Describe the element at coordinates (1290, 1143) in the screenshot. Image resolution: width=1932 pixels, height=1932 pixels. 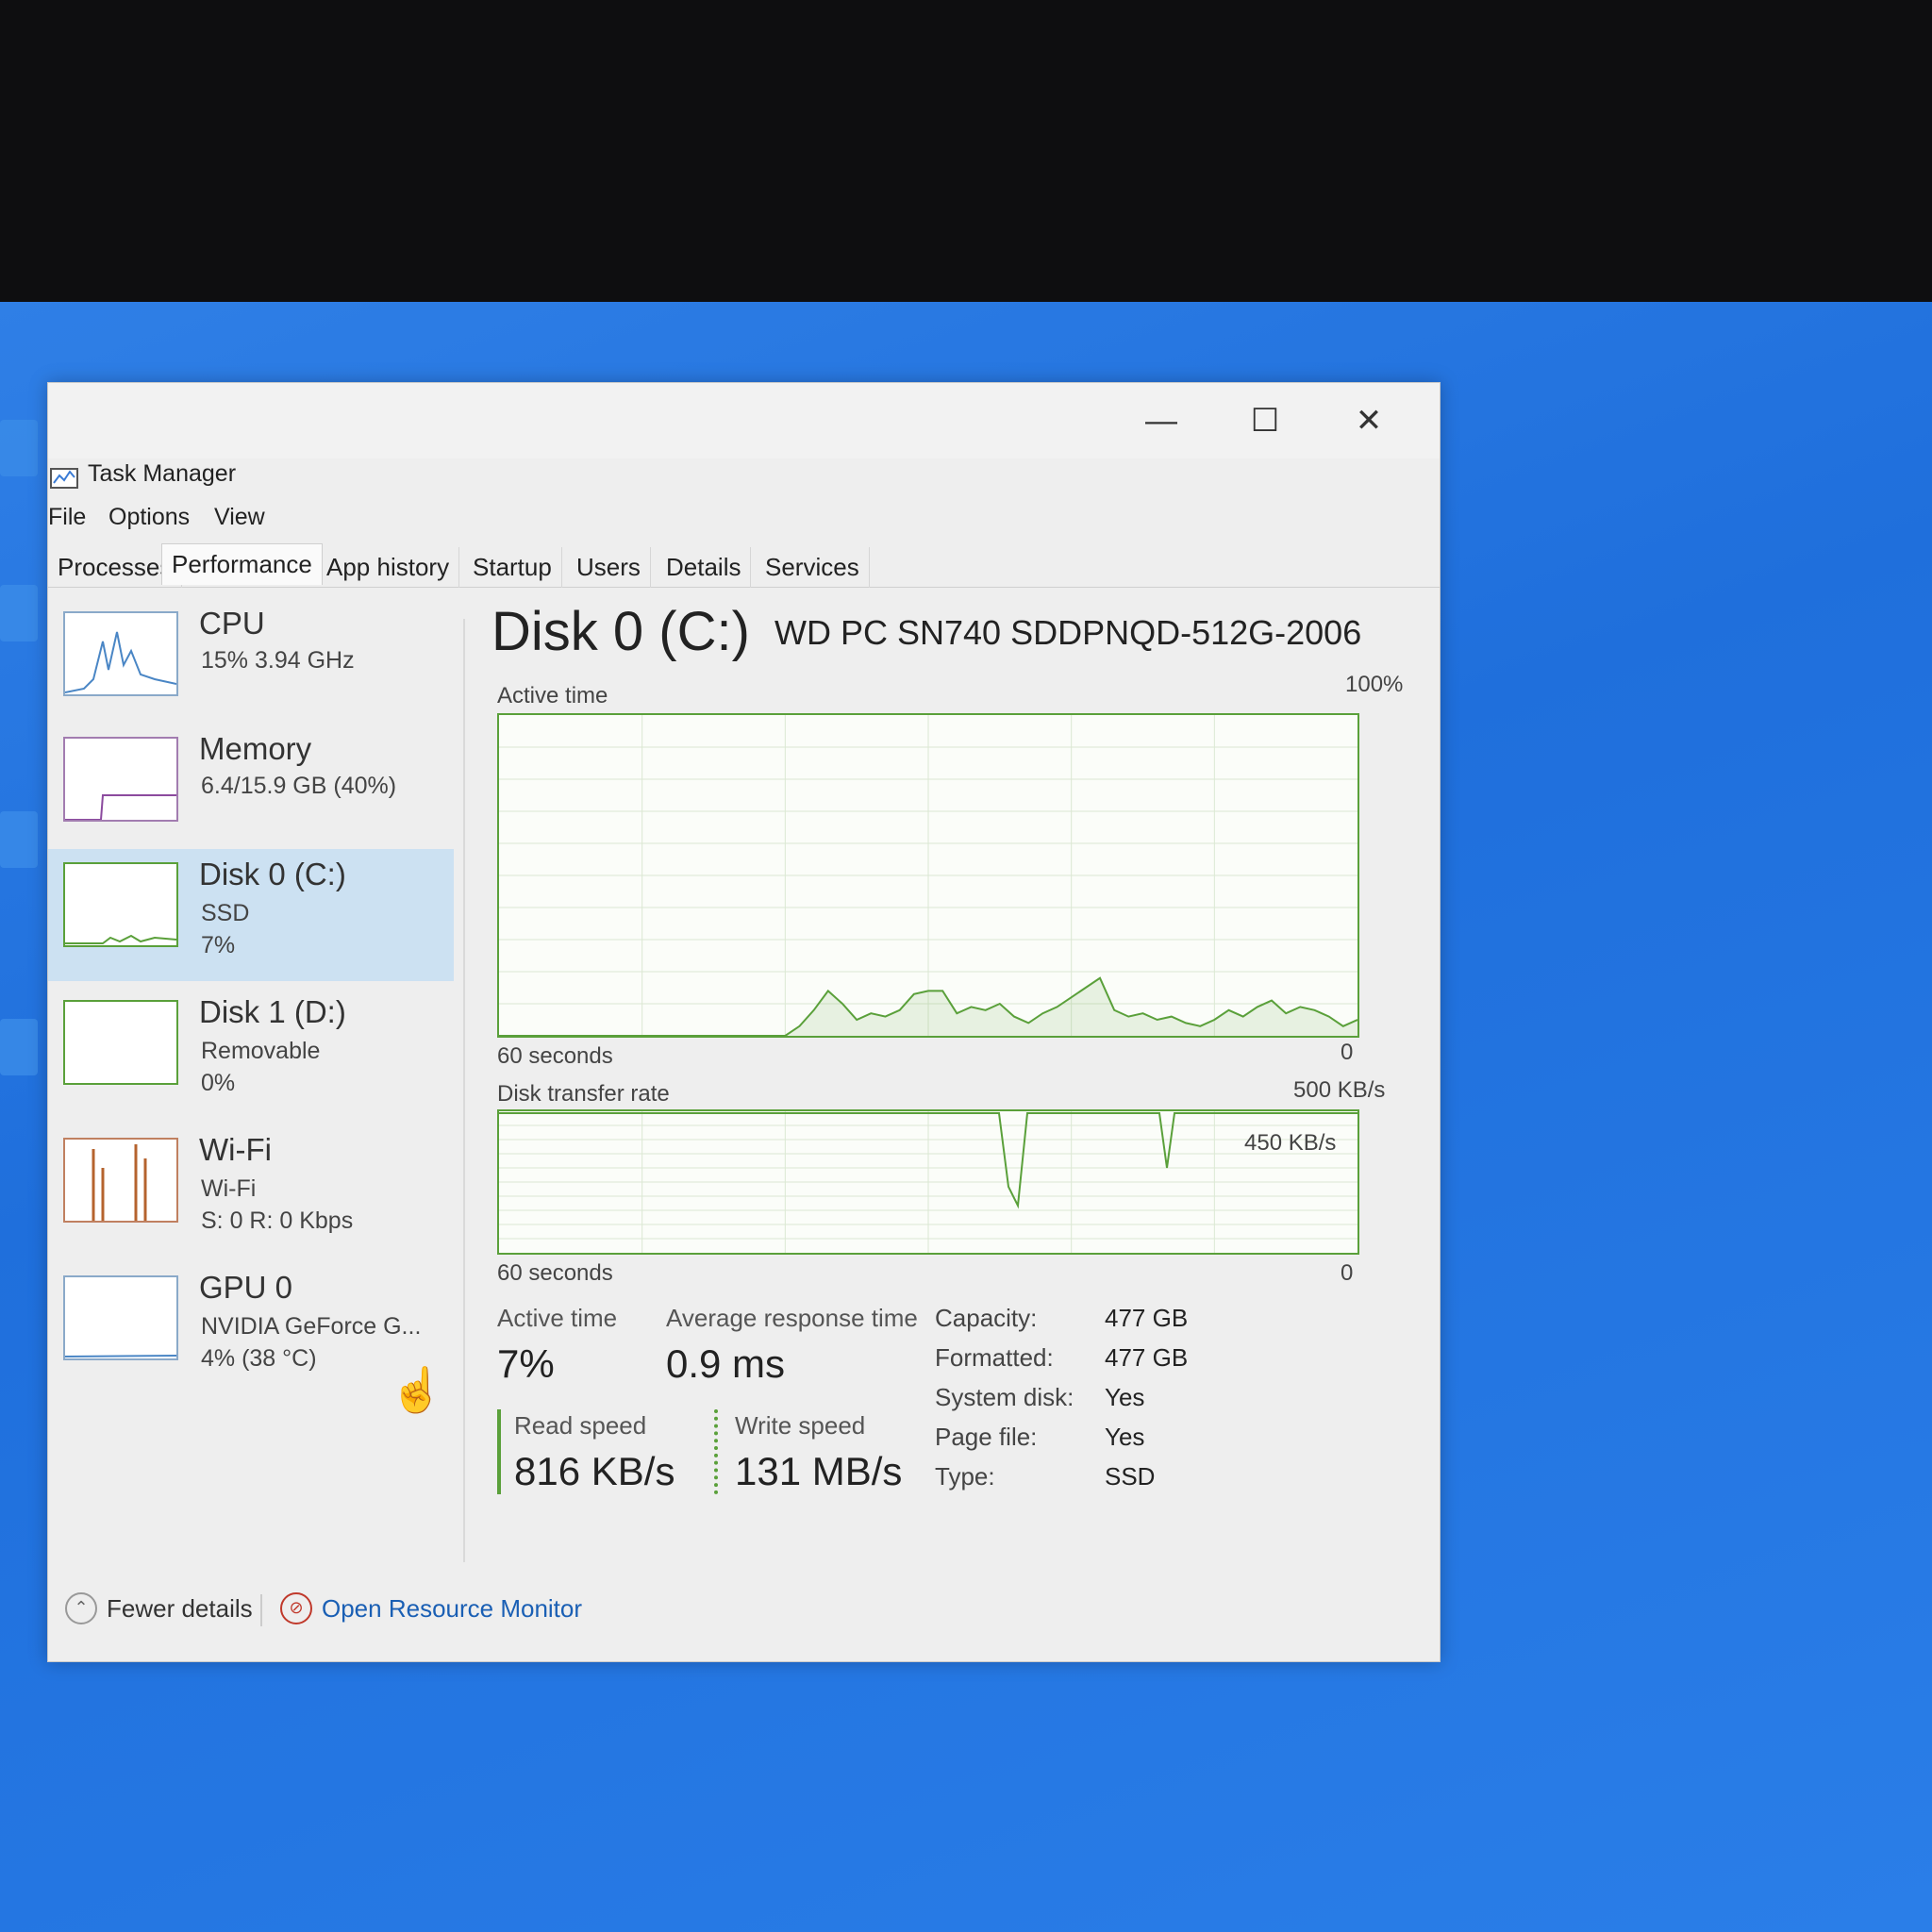
I see `transfer-rate-marker: 450 KB/s` at that location.